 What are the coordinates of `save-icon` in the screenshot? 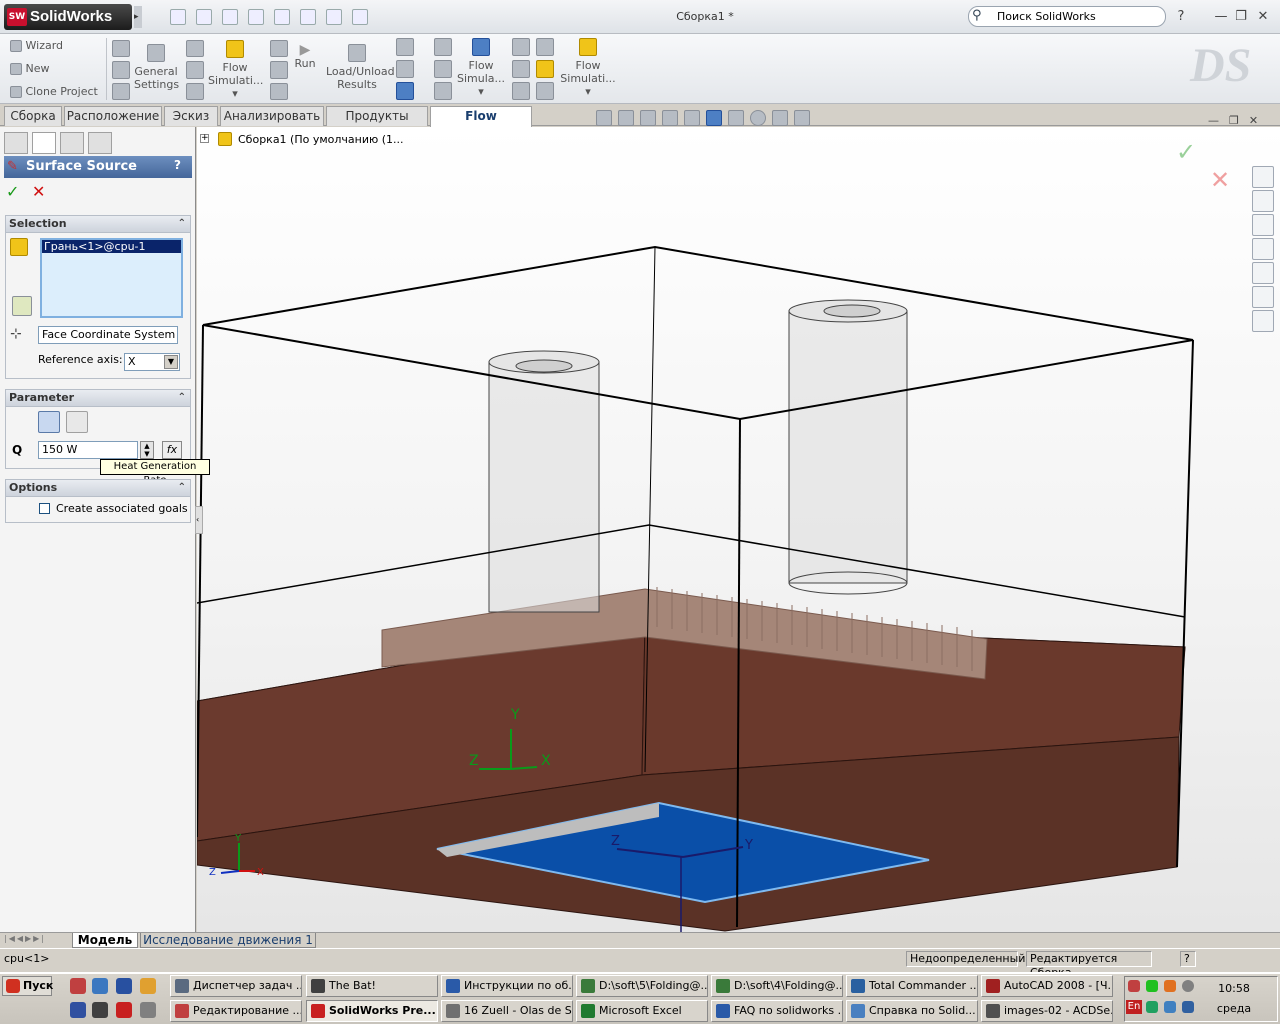 It's located at (230, 17).